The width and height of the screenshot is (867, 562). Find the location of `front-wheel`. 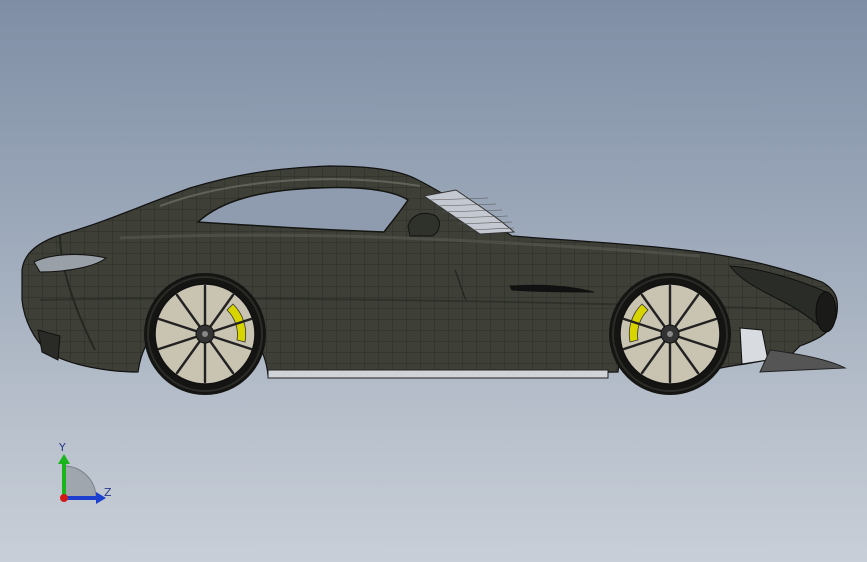

front-wheel is located at coordinates (670, 334).